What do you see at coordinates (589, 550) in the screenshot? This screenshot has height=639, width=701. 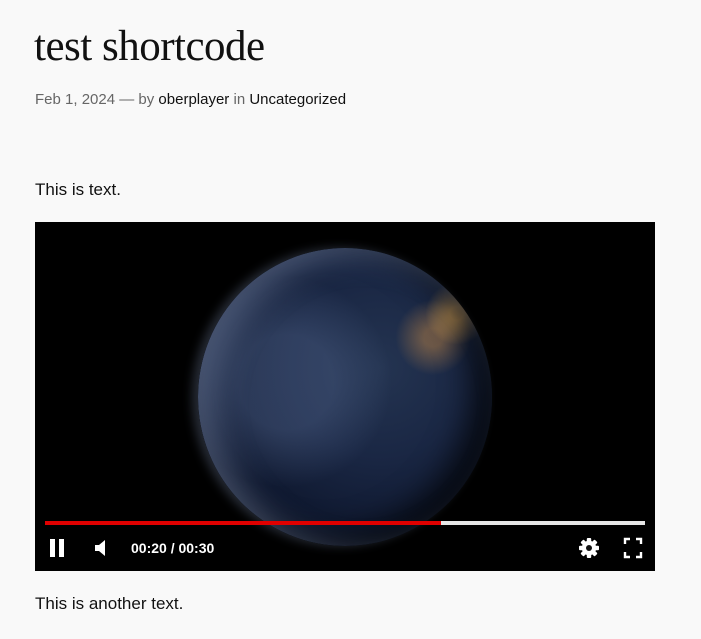 I see `gear-icon` at bounding box center [589, 550].